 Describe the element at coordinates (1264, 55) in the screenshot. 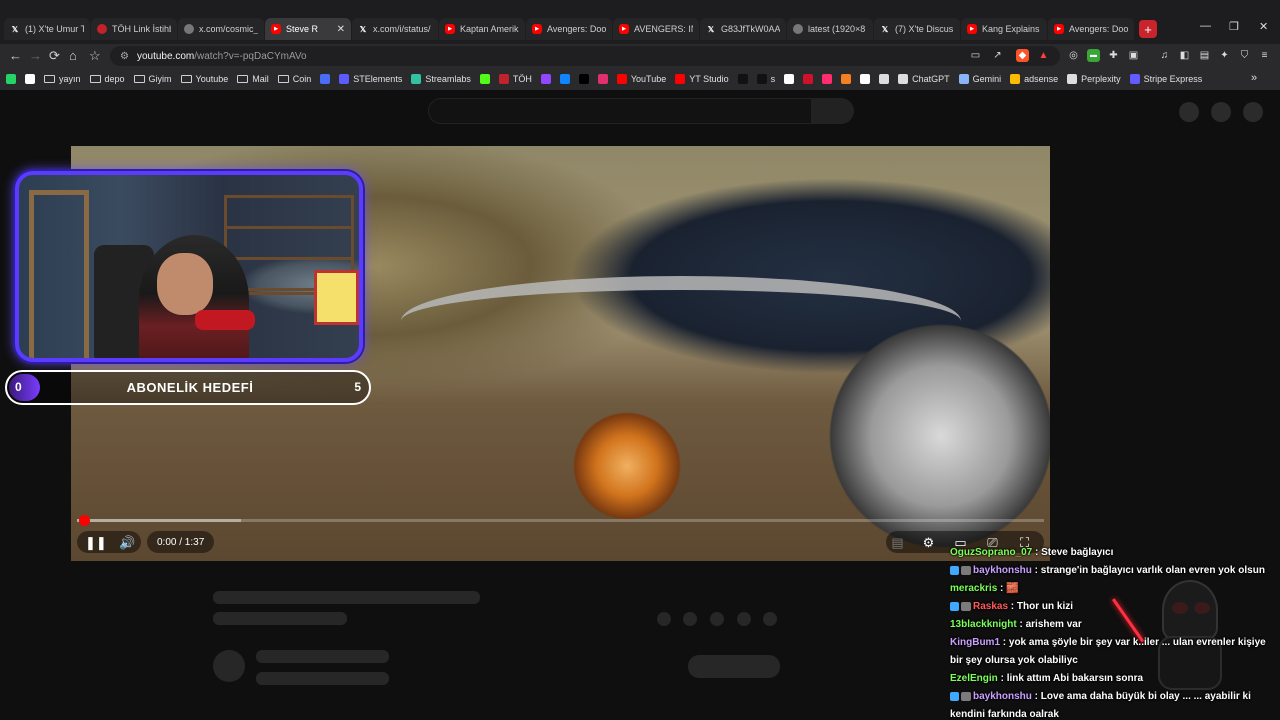

I see `menu-icon: ≡` at that location.